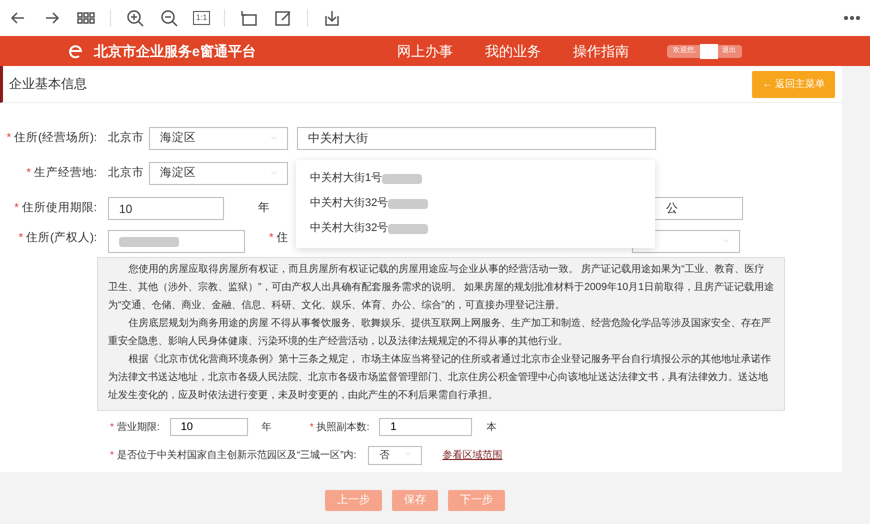 The height and width of the screenshot is (524, 870). Describe the element at coordinates (529, 51) in the screenshot. I see `nav-link: 我的业务` at that location.